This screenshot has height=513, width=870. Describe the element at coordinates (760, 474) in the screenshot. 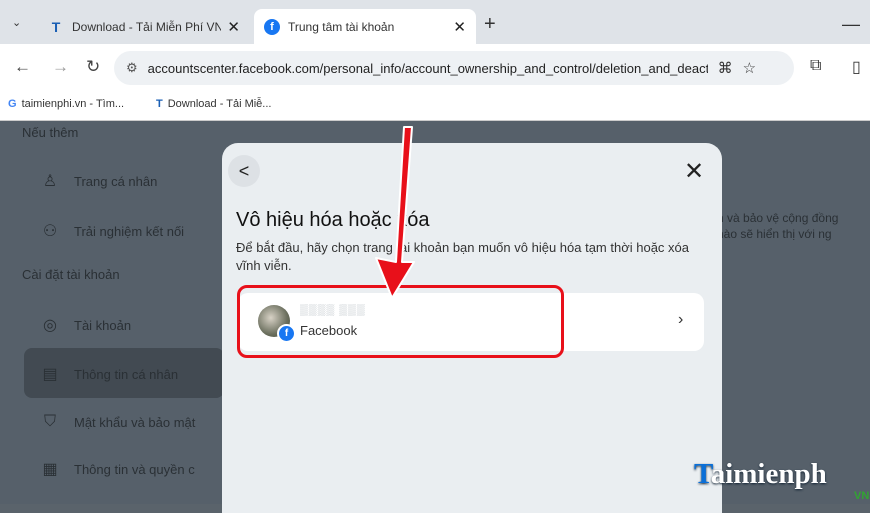

I see `watermark-logo: Taimienph` at that location.